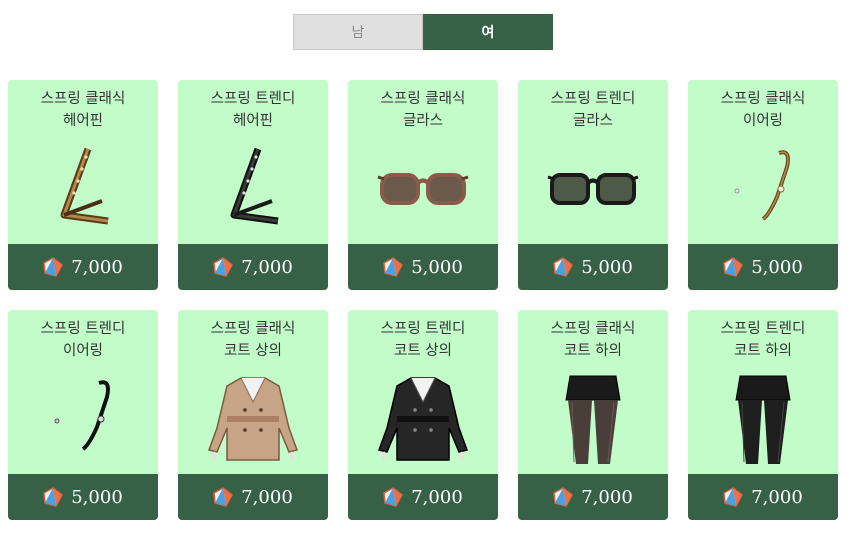 The height and width of the screenshot is (537, 850). Describe the element at coordinates (763, 340) in the screenshot. I see `item-name: 스프링 트렌디 코트 하의` at that location.